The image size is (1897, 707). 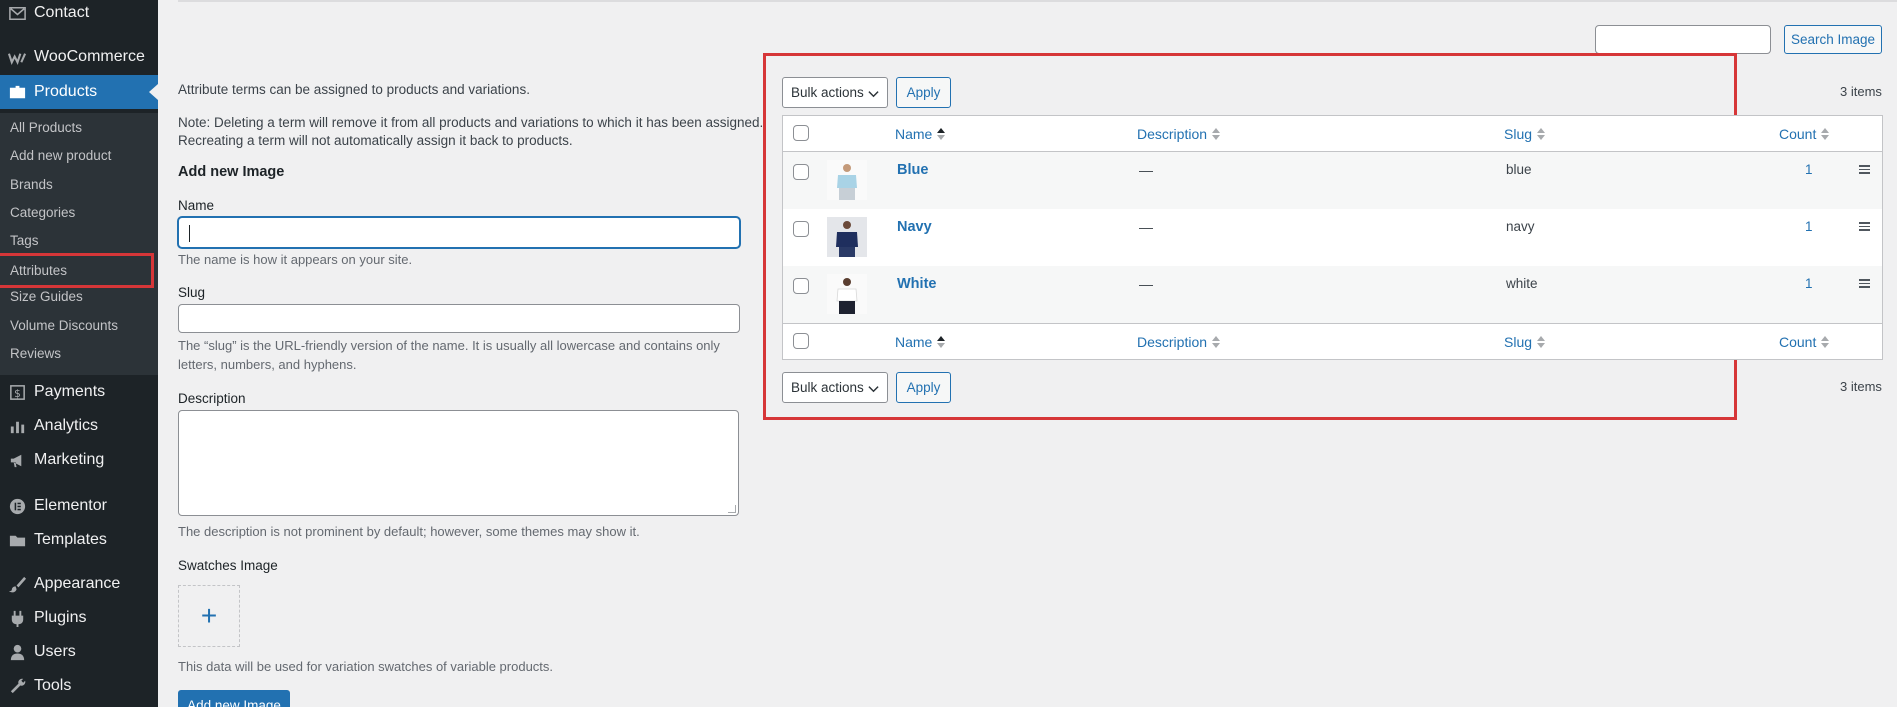 I want to click on slug-help-2: letters, numbers, and hyphens., so click(x=267, y=364).